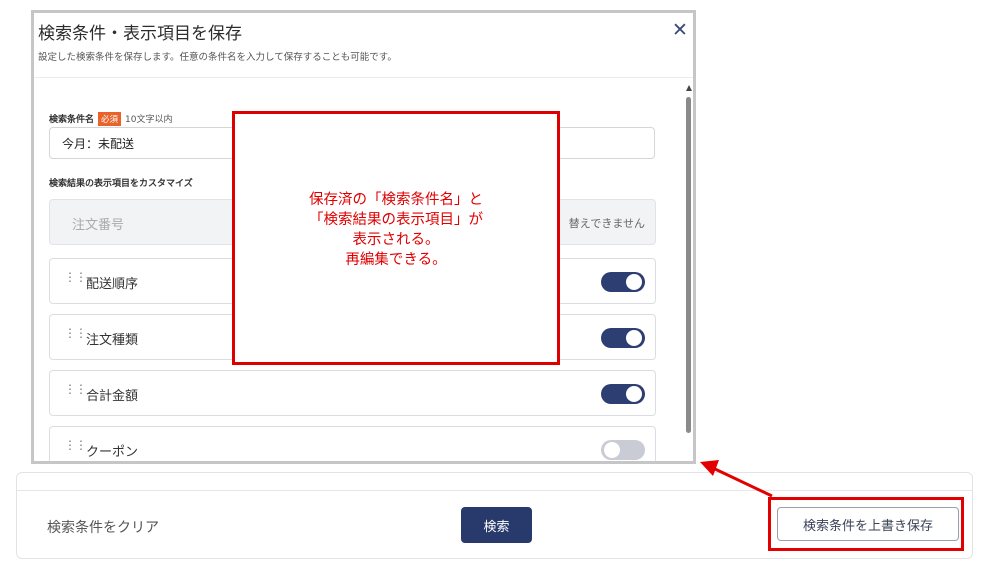 The width and height of the screenshot is (987, 571). What do you see at coordinates (736, 479) in the screenshot?
I see `annotation-arrow-icon` at bounding box center [736, 479].